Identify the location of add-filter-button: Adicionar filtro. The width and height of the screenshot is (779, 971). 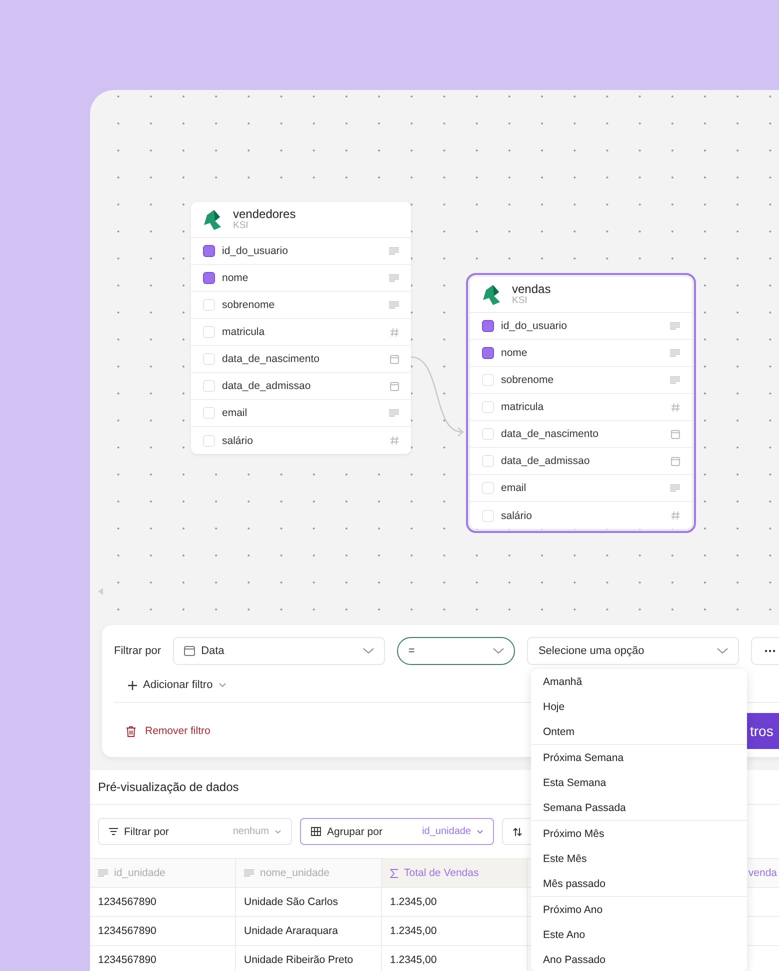
(177, 685).